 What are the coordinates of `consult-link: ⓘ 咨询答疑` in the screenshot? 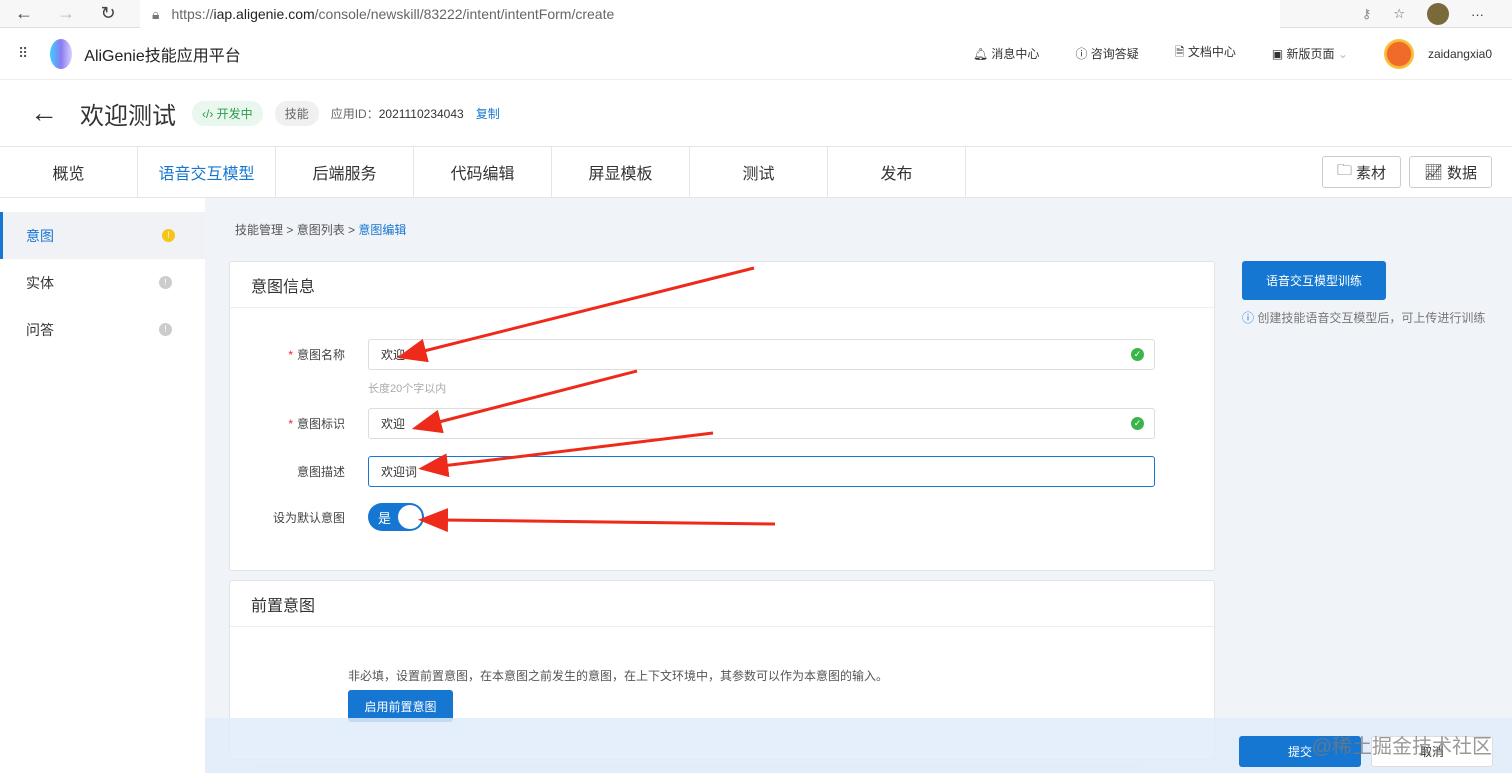 It's located at (1106, 53).